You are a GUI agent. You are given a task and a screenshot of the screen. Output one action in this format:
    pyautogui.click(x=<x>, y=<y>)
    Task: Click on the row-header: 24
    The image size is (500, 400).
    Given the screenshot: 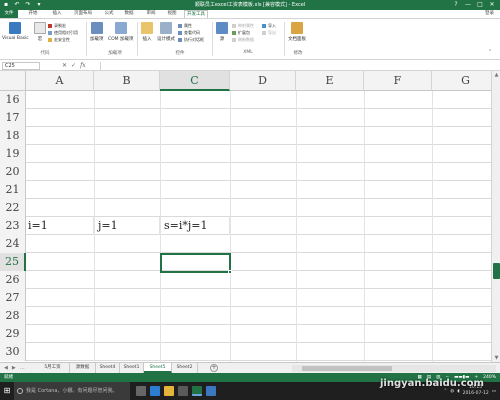 What is the action you would take?
    pyautogui.click(x=13, y=244)
    